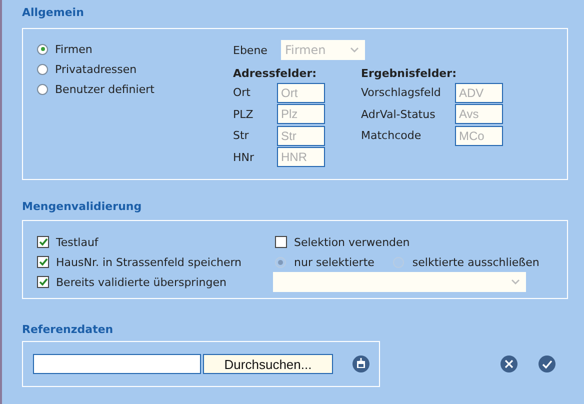  What do you see at coordinates (479, 92) in the screenshot?
I see `input-field: ADV` at bounding box center [479, 92].